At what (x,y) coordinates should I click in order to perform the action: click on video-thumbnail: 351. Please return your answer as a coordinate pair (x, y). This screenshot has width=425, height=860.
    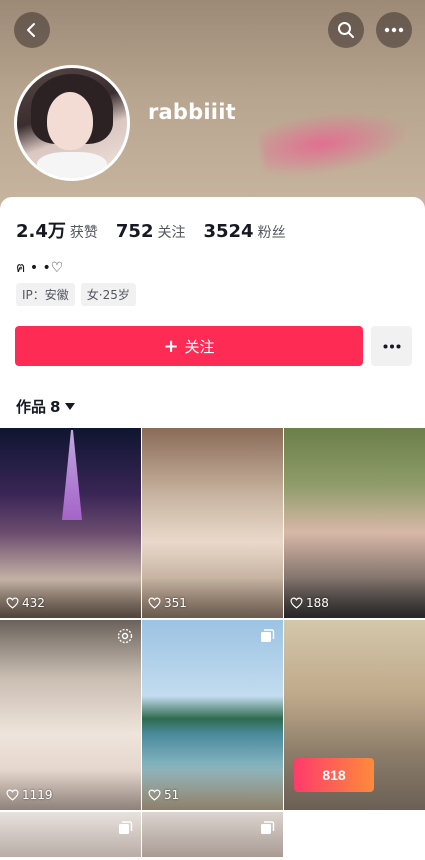
    Looking at the image, I should click on (212, 523).